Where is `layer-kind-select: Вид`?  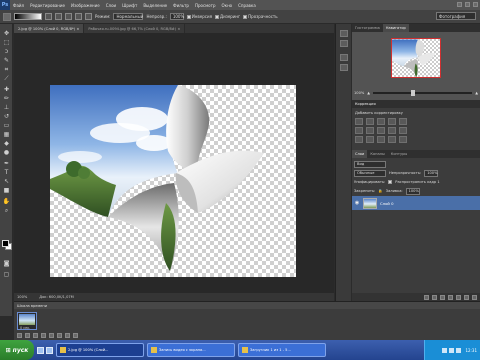
layer-kind-select: Вид is located at coordinates (370, 164).